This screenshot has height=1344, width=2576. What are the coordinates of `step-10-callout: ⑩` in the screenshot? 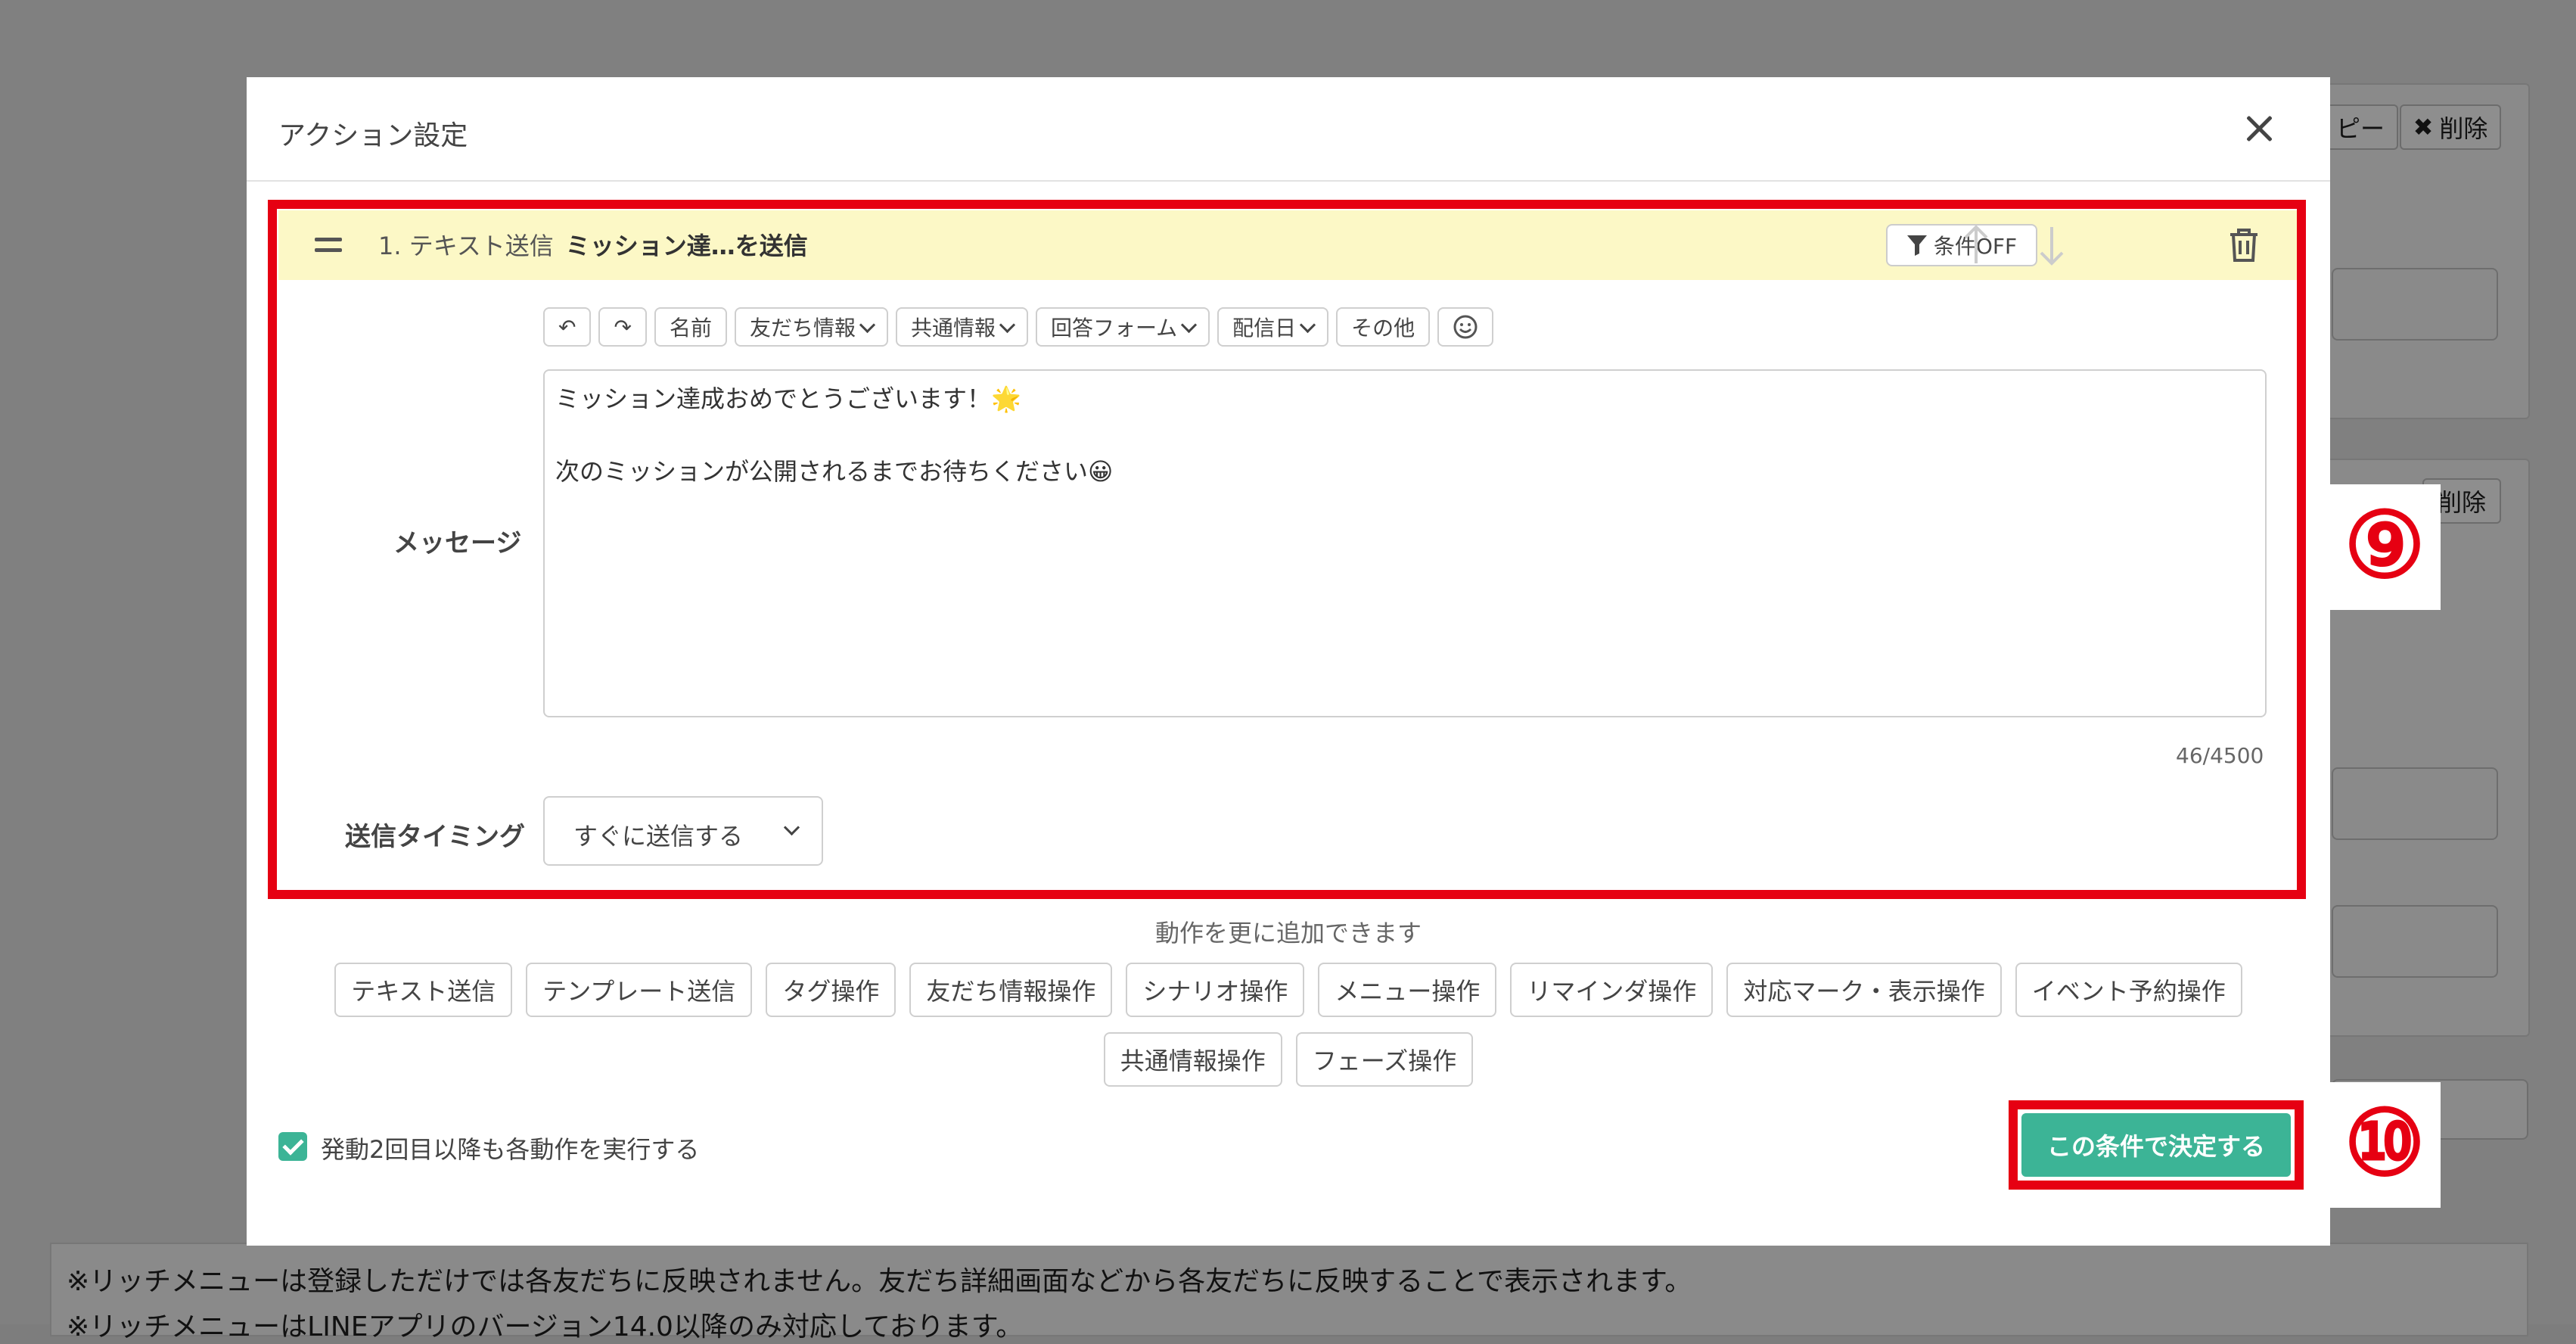 It's located at (2385, 1145).